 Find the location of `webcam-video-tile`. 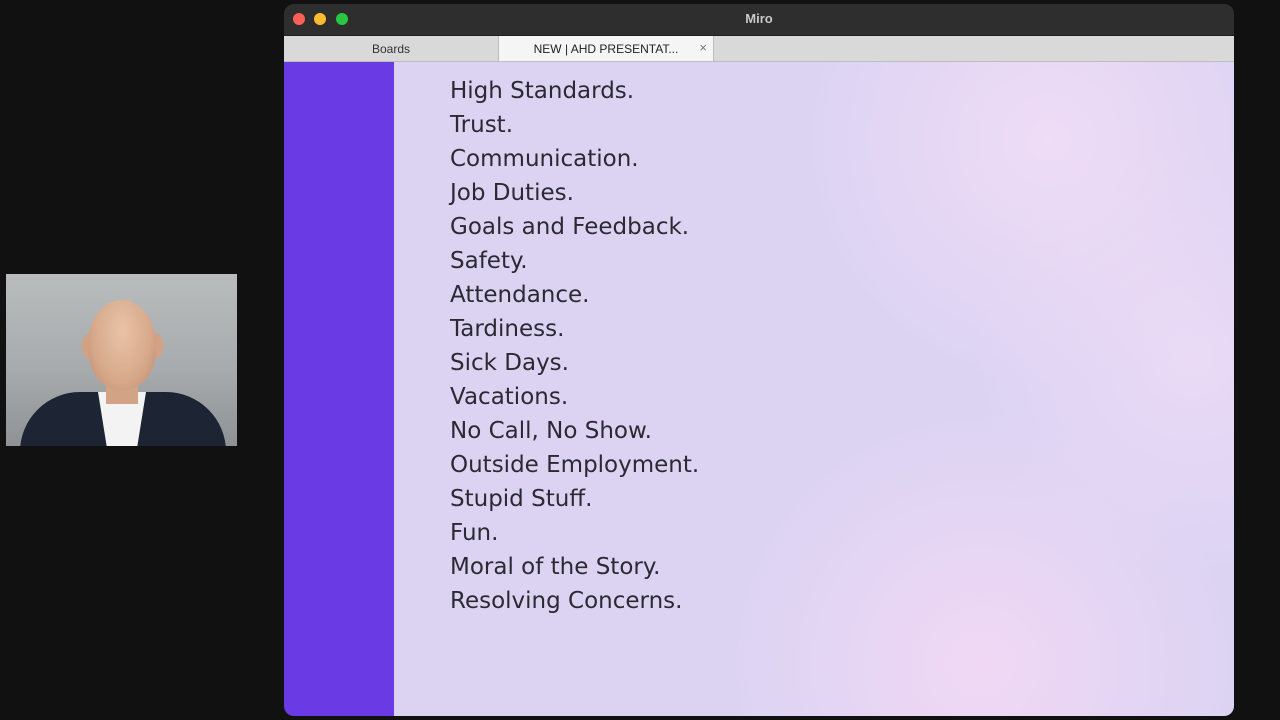

webcam-video-tile is located at coordinates (121, 360).